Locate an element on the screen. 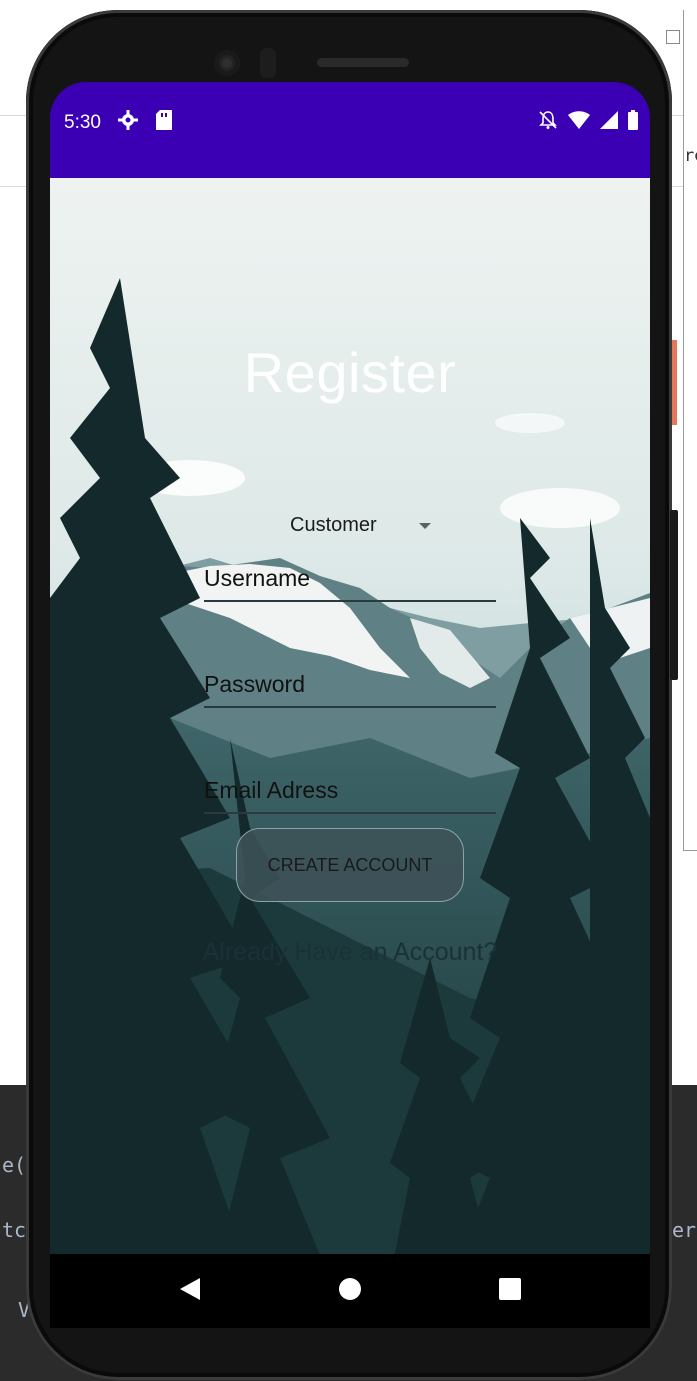 The image size is (697, 1381). status-icons-right is located at coordinates (588, 122).